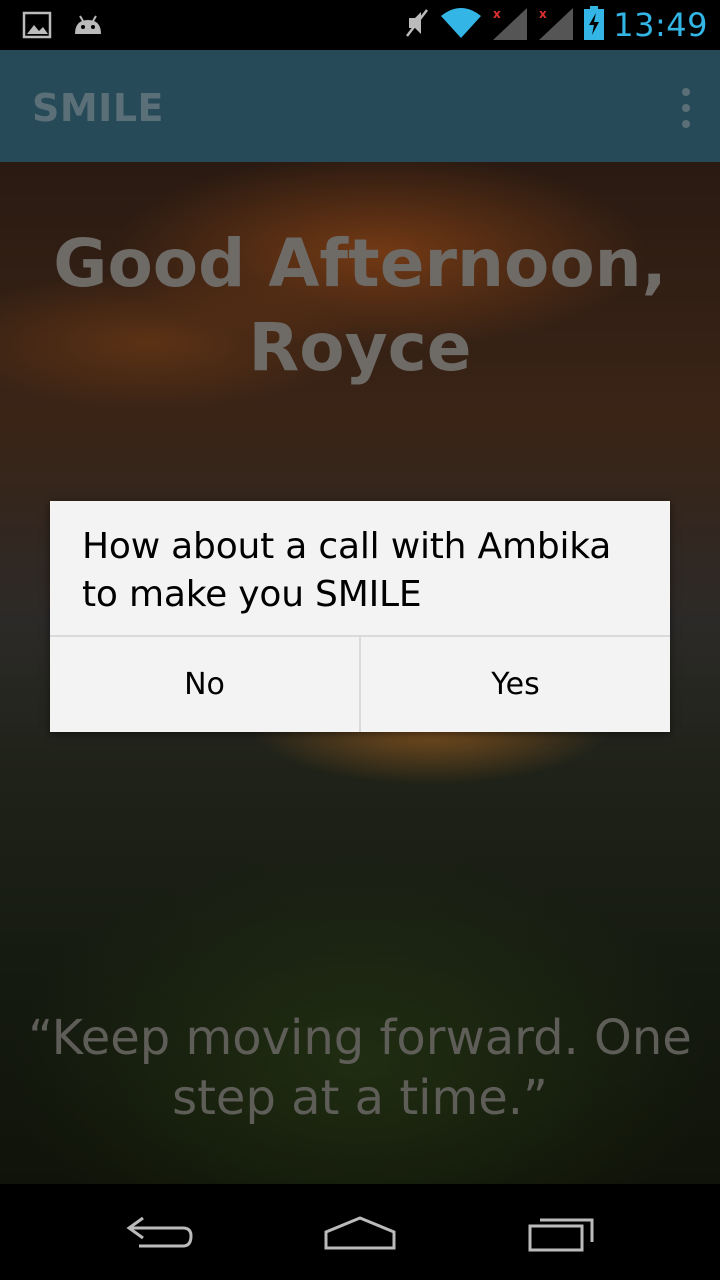 This screenshot has width=720, height=1280. Describe the element at coordinates (360, 106) in the screenshot. I see `action-bar: SMILE` at that location.